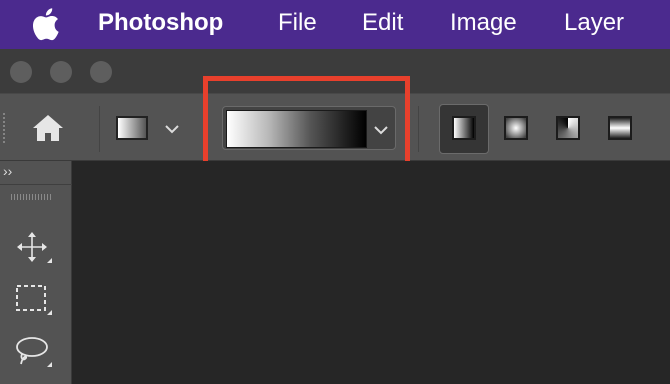 The height and width of the screenshot is (384, 670). I want to click on zoom-window-button, so click(101, 72).